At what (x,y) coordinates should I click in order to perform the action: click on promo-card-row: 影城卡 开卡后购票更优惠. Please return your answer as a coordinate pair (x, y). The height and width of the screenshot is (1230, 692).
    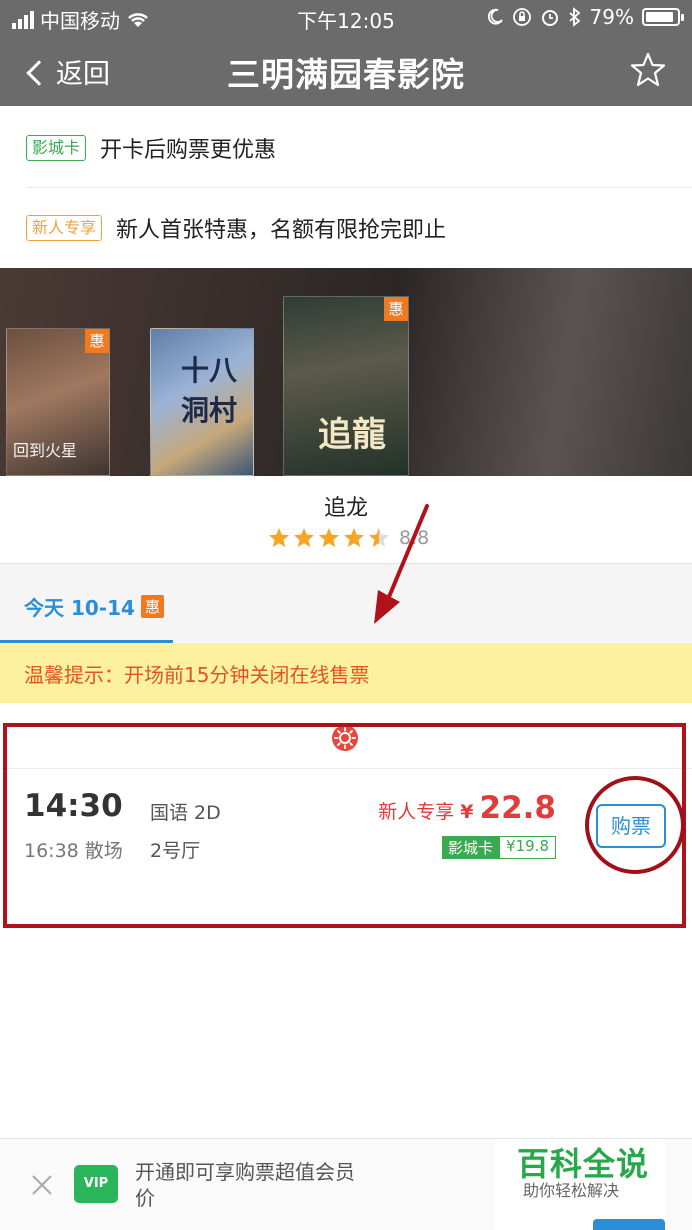
    Looking at the image, I should click on (346, 148).